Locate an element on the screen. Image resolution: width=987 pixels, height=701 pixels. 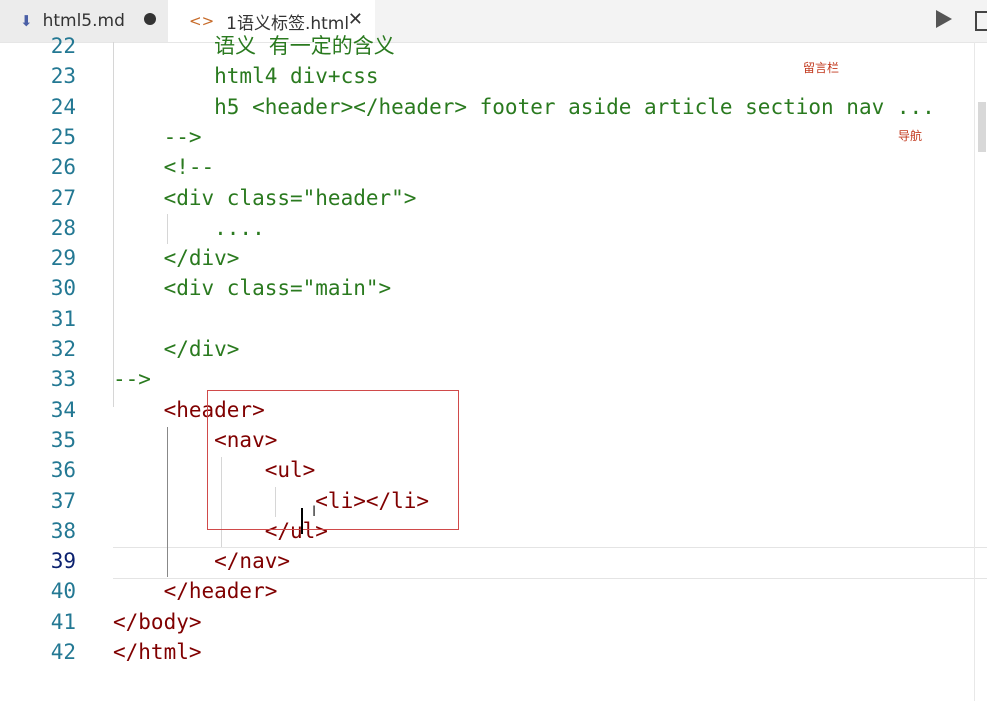
vertical-scrollbar is located at coordinates (980, 371).